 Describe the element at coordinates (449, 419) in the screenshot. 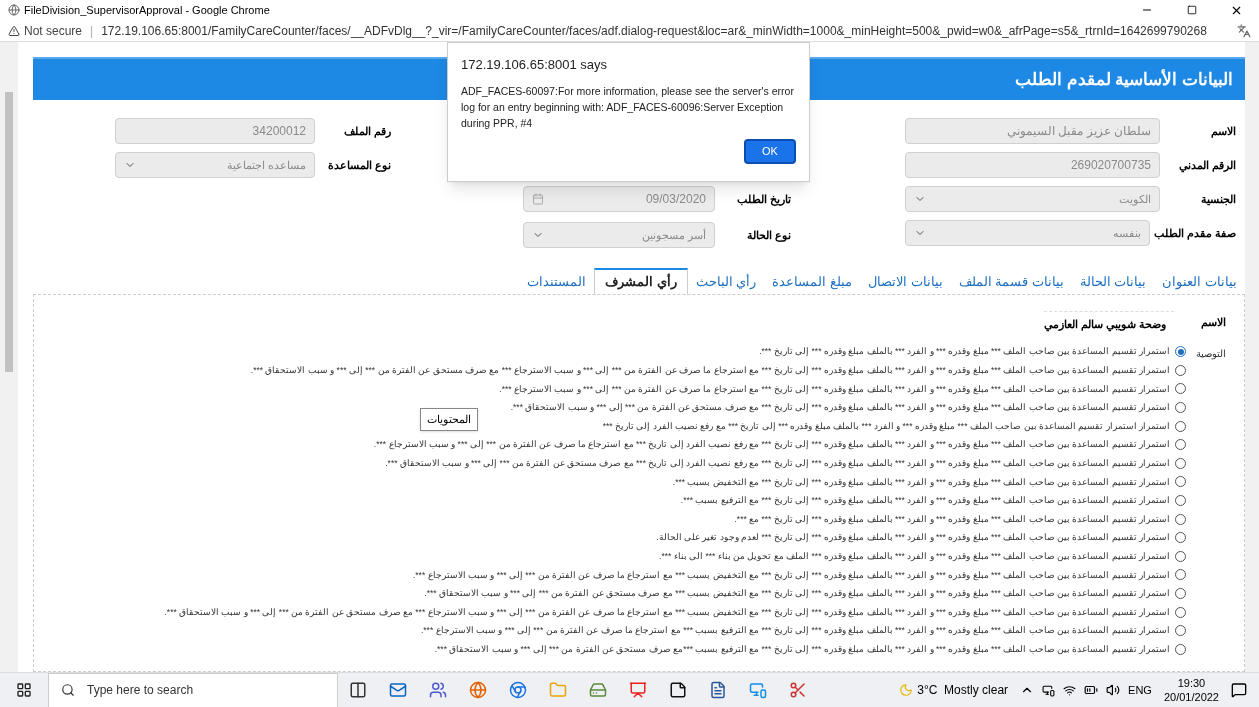

I see `tooltip: المحتويات` at that location.